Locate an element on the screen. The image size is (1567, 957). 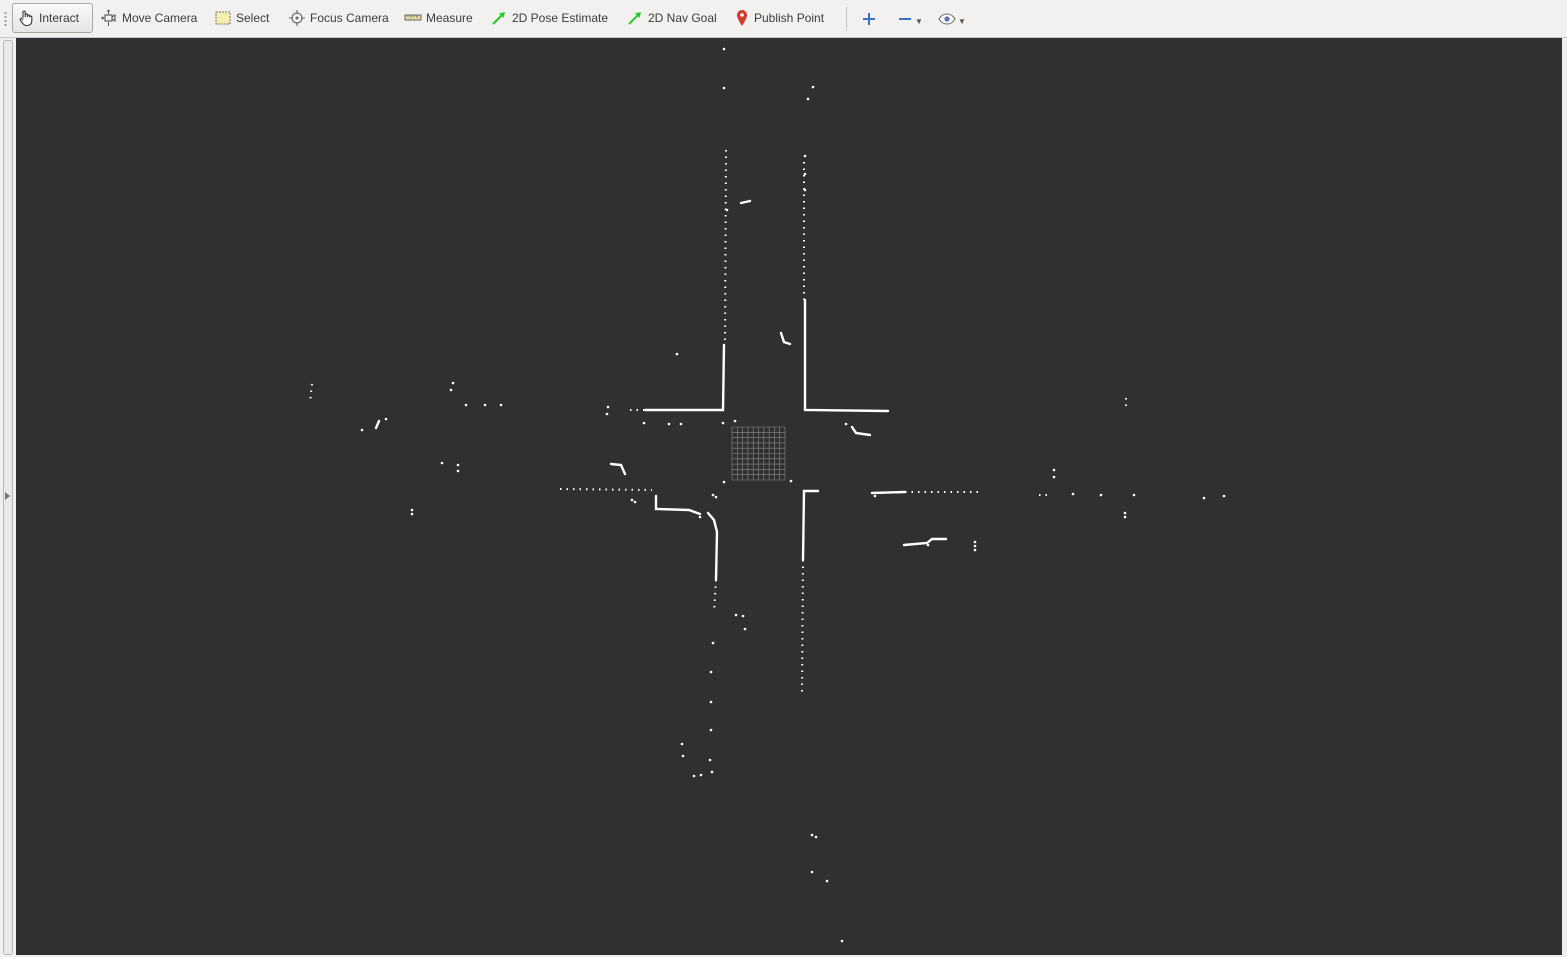
focus-camera-tool-label: Focus Camera is located at coordinates (349, 18).